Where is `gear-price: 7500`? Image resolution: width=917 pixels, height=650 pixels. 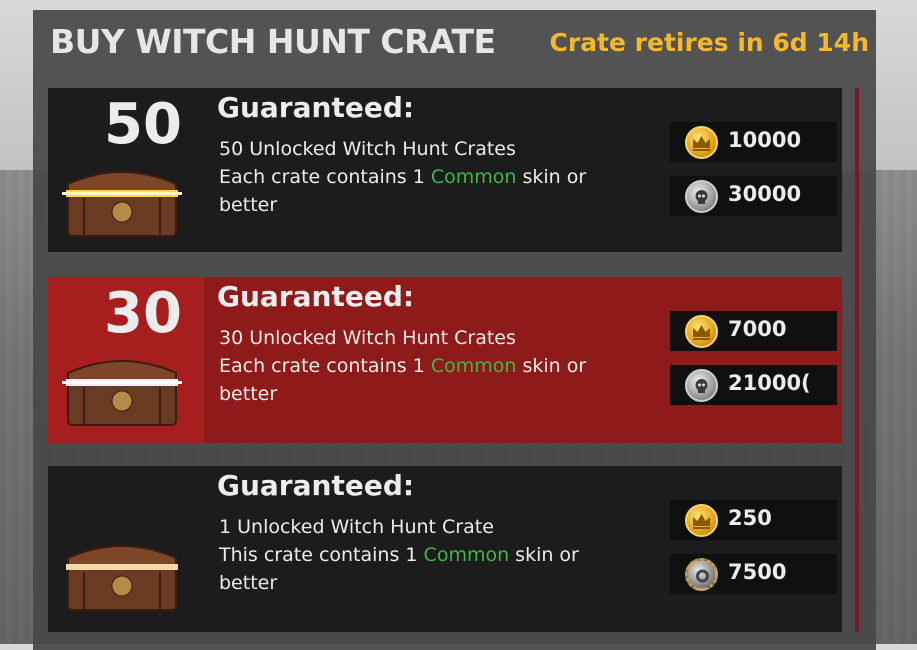 gear-price: 7500 is located at coordinates (757, 572).